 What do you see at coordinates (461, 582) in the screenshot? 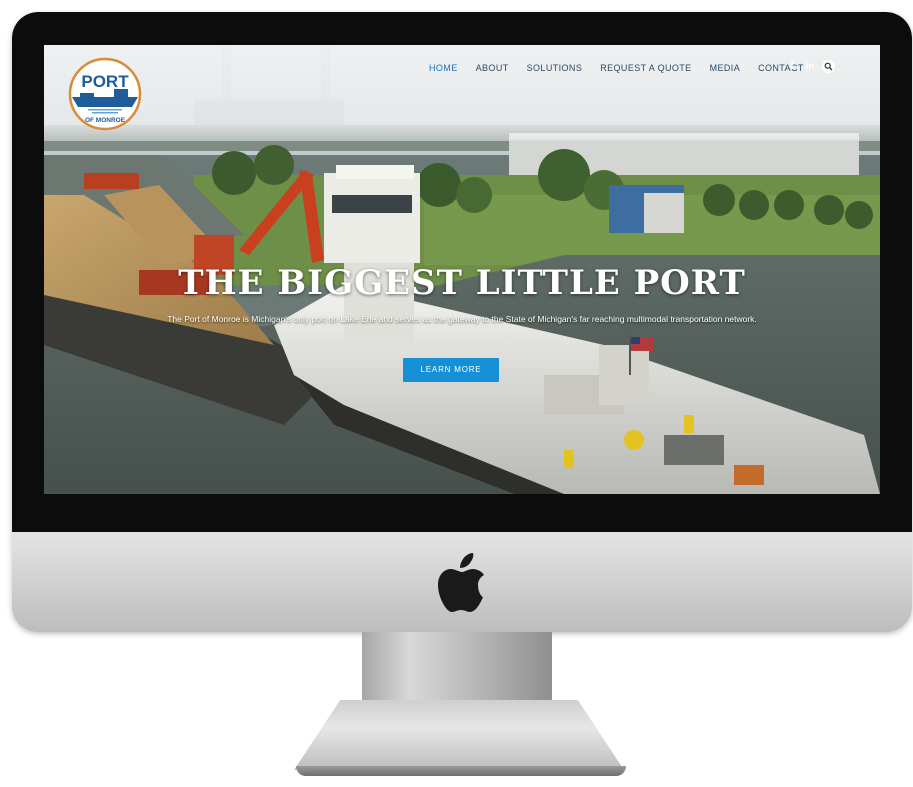
I see `apple-logo-icon` at bounding box center [461, 582].